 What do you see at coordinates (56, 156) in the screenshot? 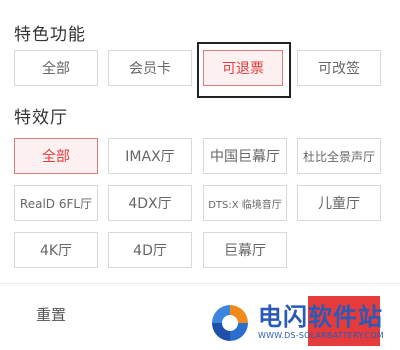
I see `hall-chip-all: 全部` at bounding box center [56, 156].